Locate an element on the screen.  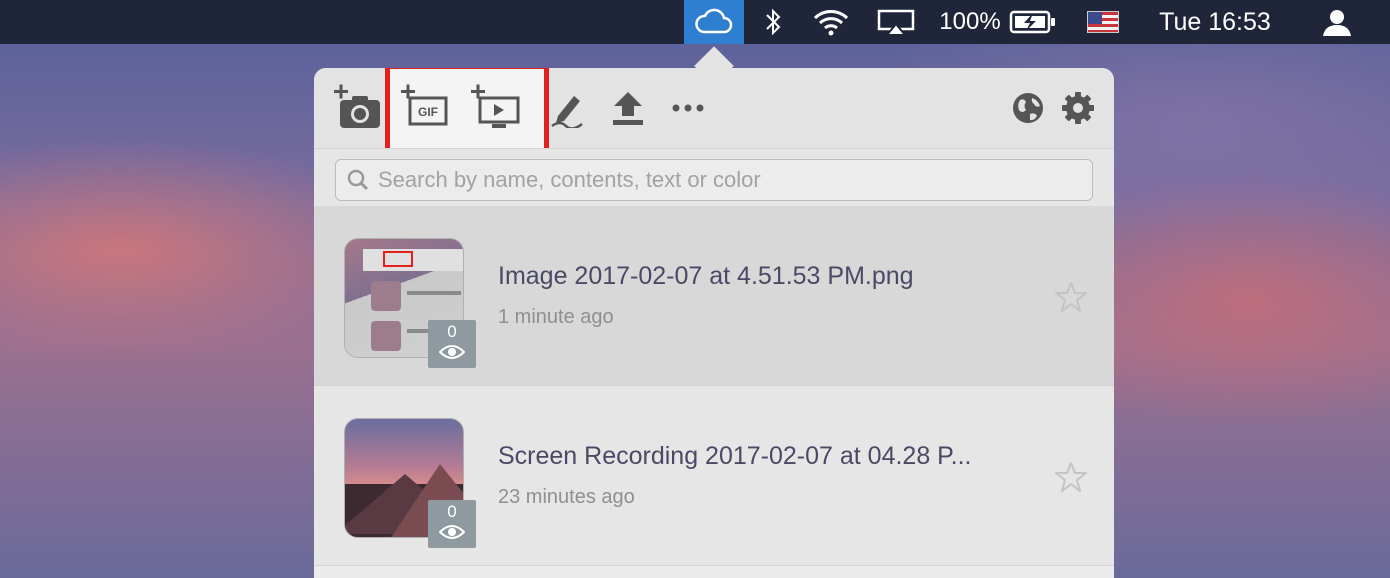
globe-icon is located at coordinates (1028, 108).